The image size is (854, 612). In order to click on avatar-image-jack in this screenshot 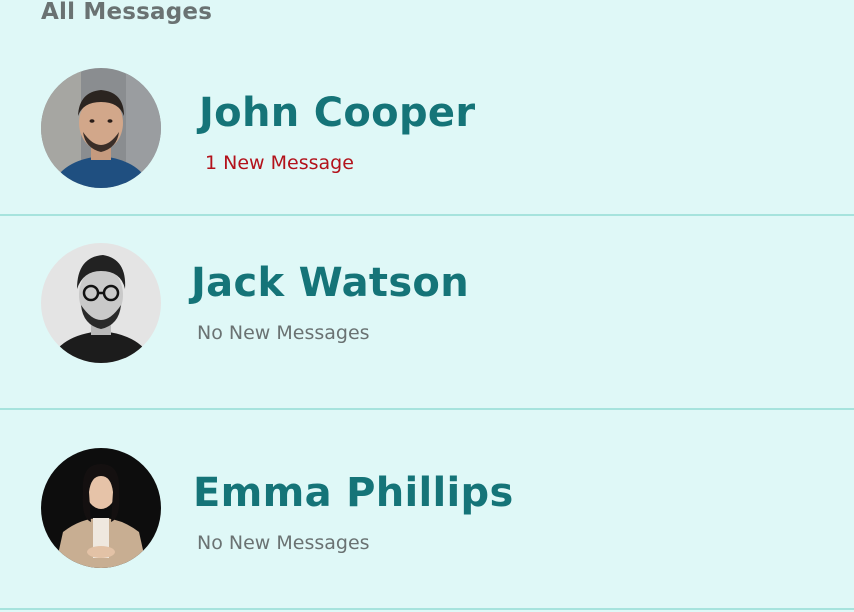, I will do `click(101, 303)`.